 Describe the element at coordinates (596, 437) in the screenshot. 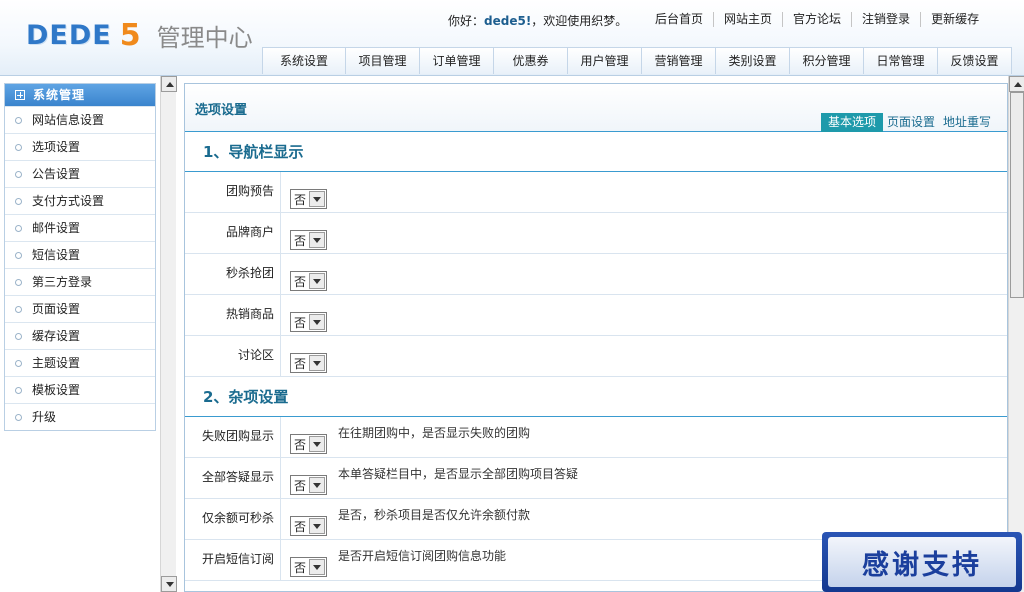

I see `option-row: 失败团购显示 否 在往期团购中，是否显示失败的团购` at that location.